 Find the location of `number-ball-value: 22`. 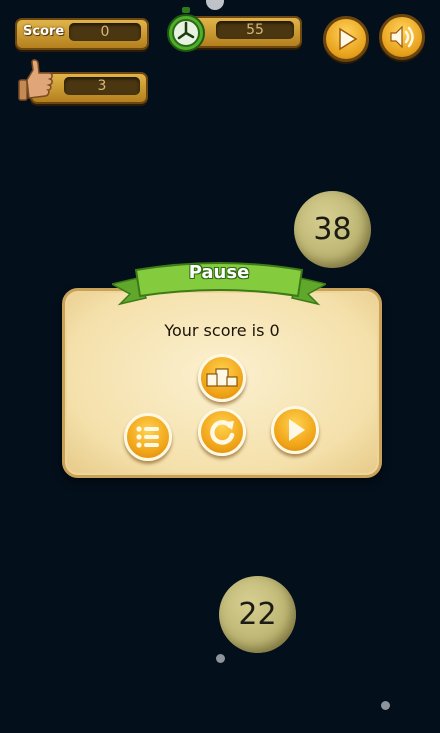

number-ball-value: 22 is located at coordinates (257, 614).